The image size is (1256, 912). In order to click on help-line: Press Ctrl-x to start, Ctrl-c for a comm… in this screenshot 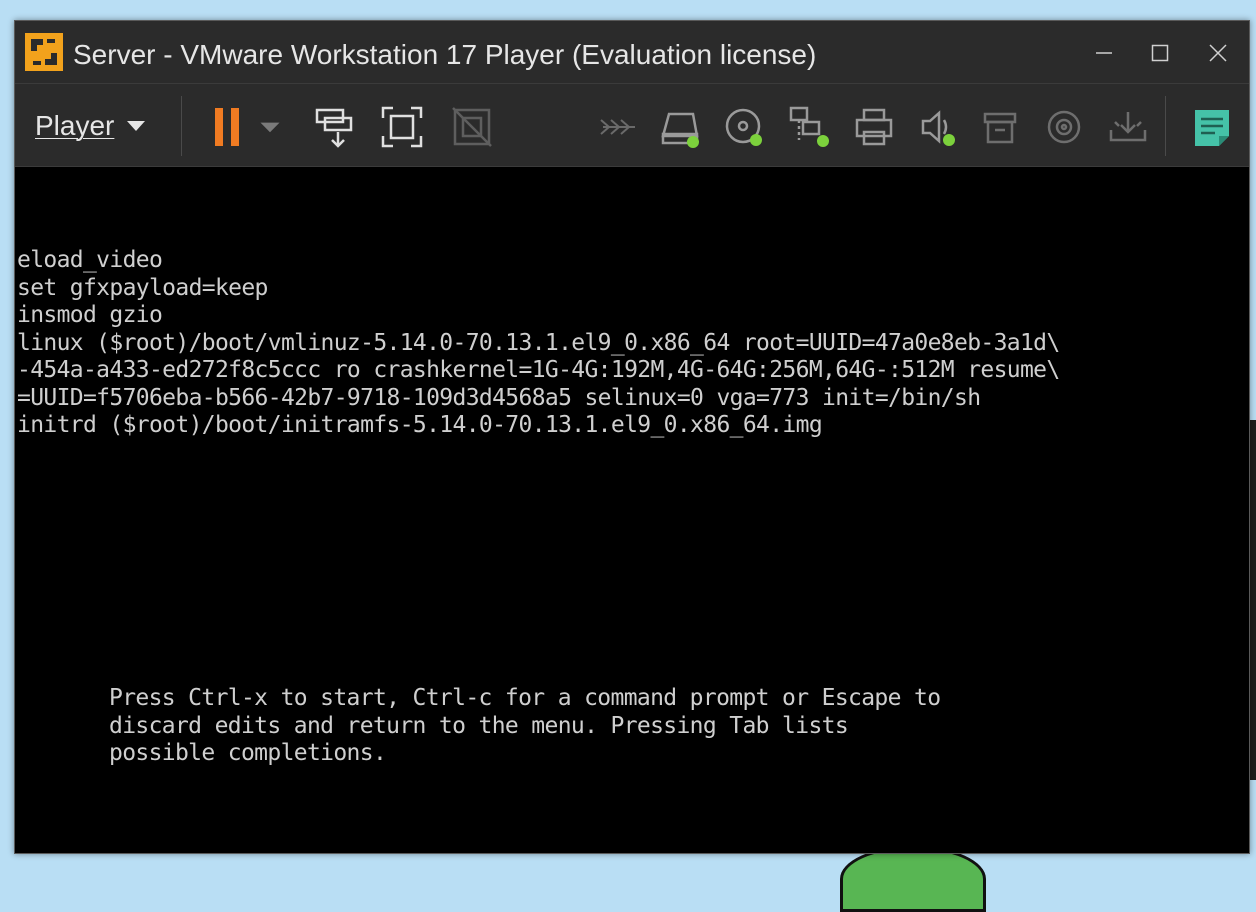, I will do `click(525, 698)`.